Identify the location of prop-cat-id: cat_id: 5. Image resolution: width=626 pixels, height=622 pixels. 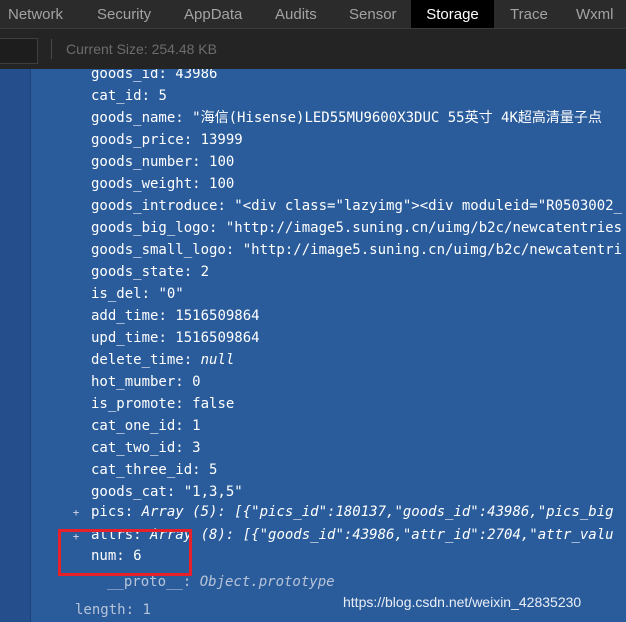
(129, 96).